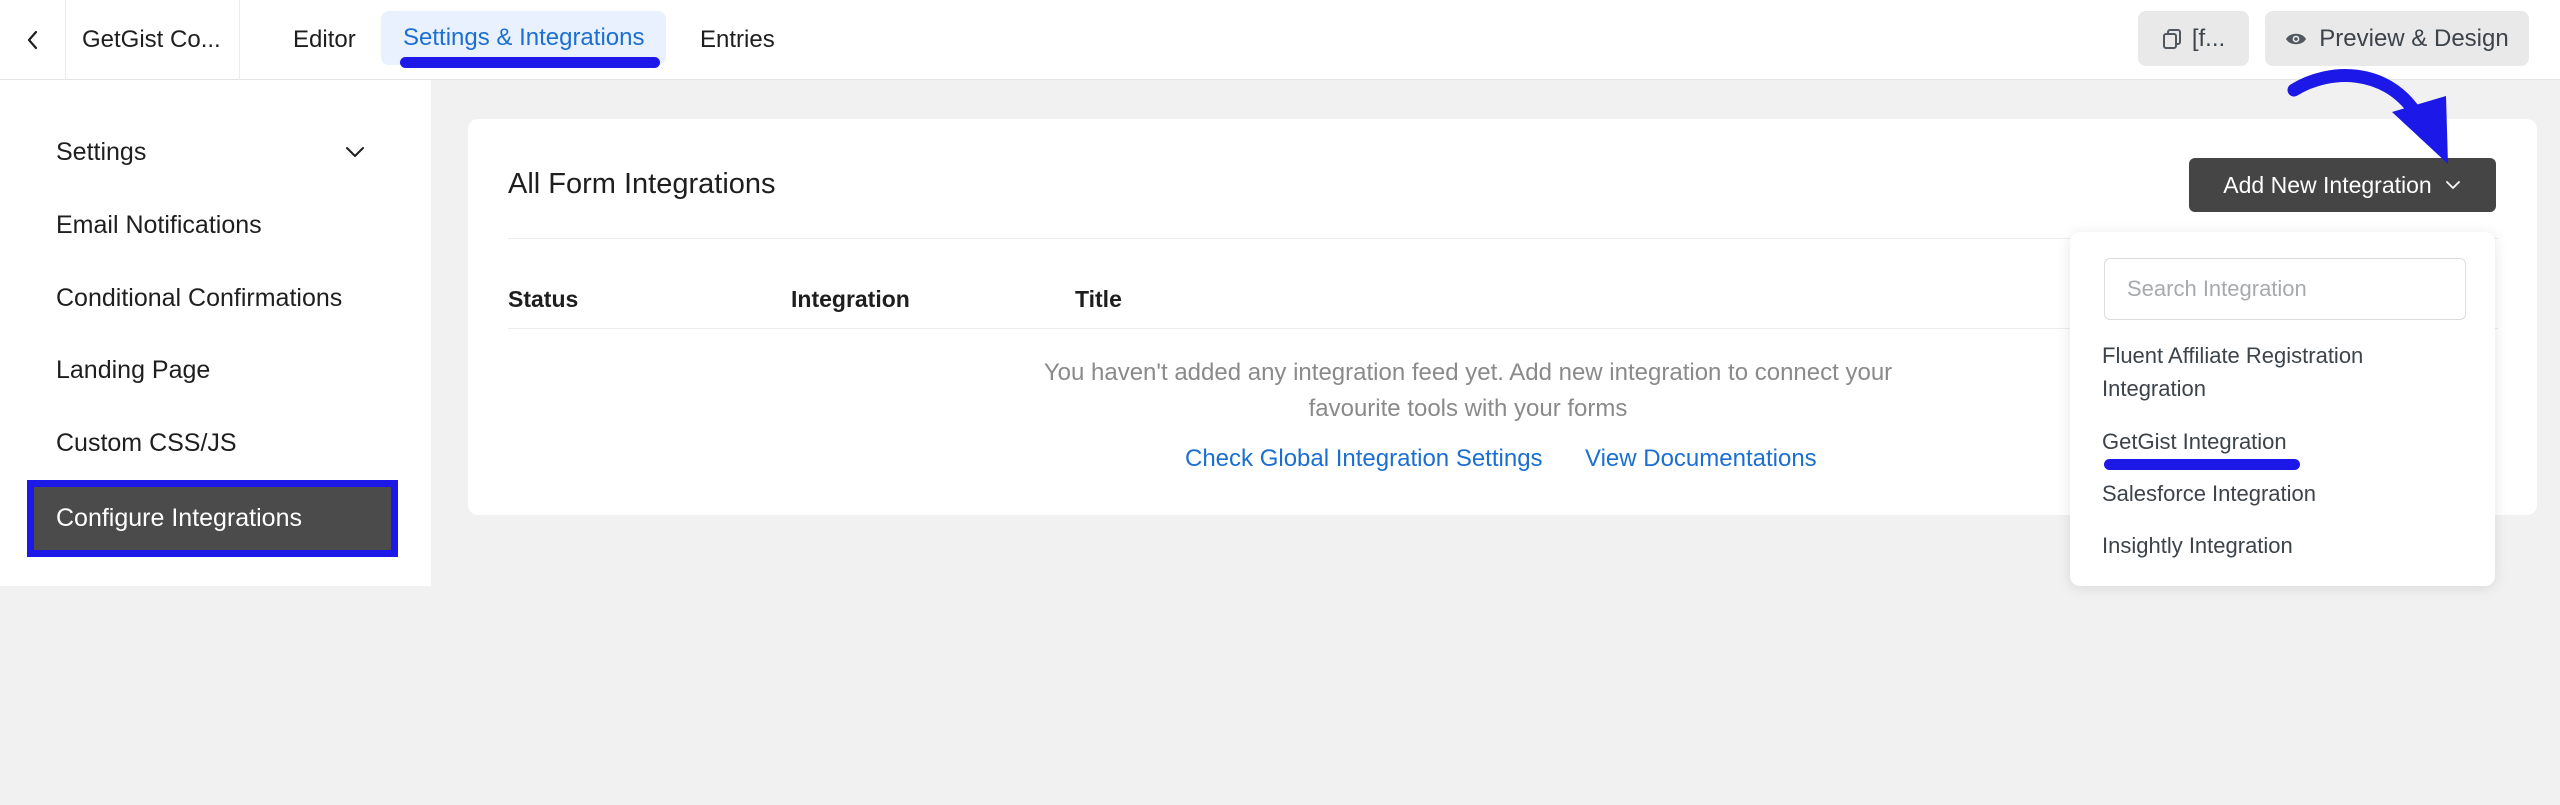 The image size is (2560, 805). Describe the element at coordinates (212, 518) in the screenshot. I see `sidebar-item-configure-integrations: Configure Integrations` at that location.